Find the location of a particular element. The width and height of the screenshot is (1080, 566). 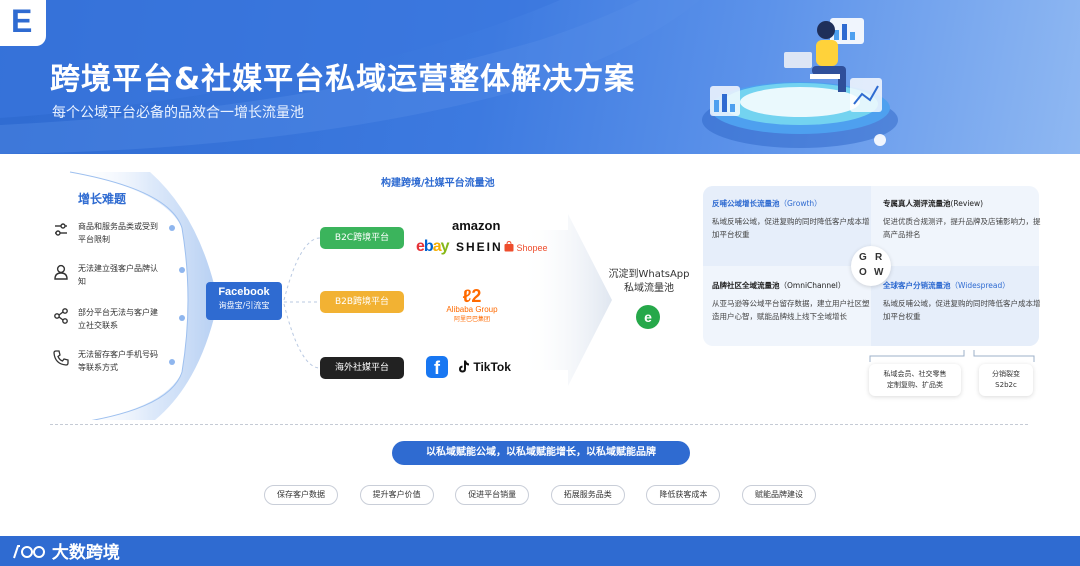

tiktok-icon is located at coordinates (464, 366).